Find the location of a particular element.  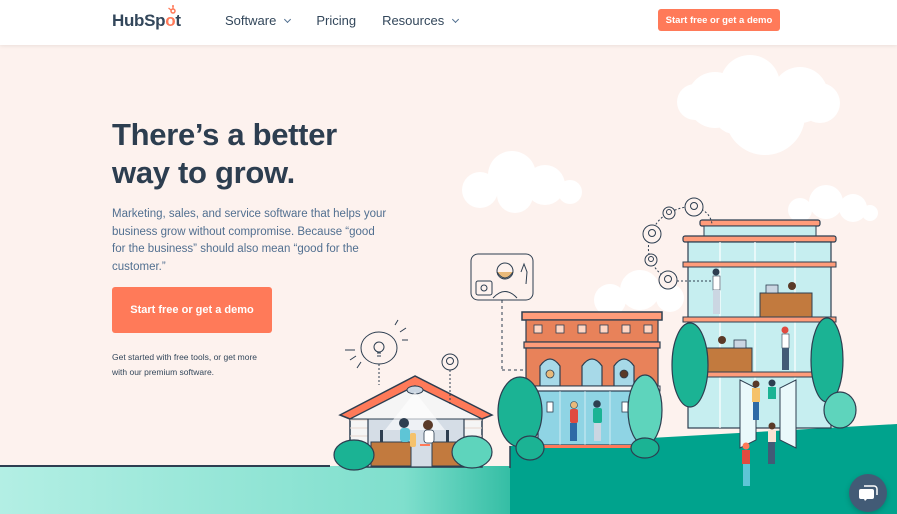

nav-software: Software is located at coordinates (258, 20).